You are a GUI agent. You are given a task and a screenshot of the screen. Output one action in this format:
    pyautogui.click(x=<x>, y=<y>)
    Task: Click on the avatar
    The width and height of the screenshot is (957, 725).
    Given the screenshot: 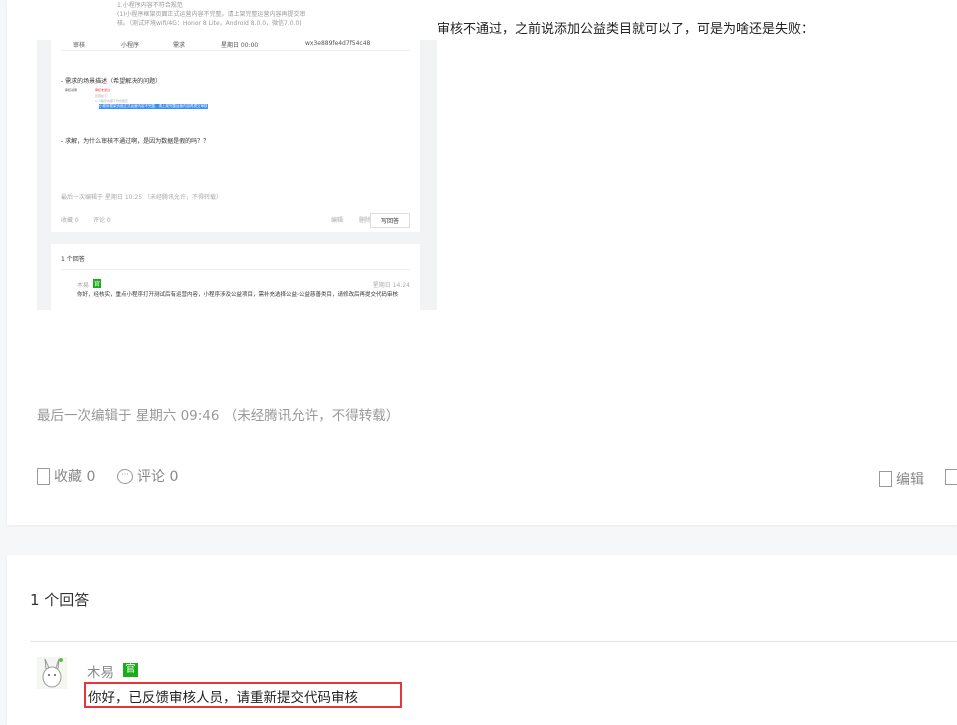 What is the action you would take?
    pyautogui.click(x=52, y=673)
    